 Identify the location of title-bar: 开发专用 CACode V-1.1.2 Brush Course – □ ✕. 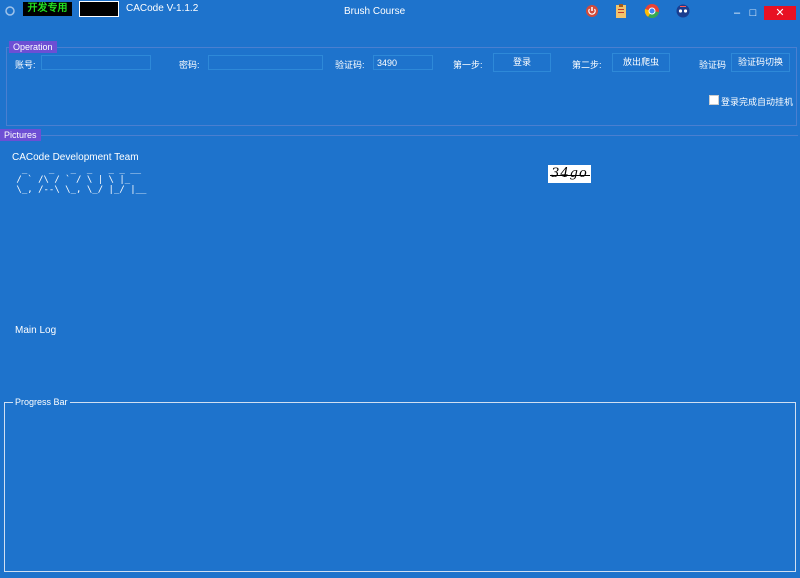
(400, 12).